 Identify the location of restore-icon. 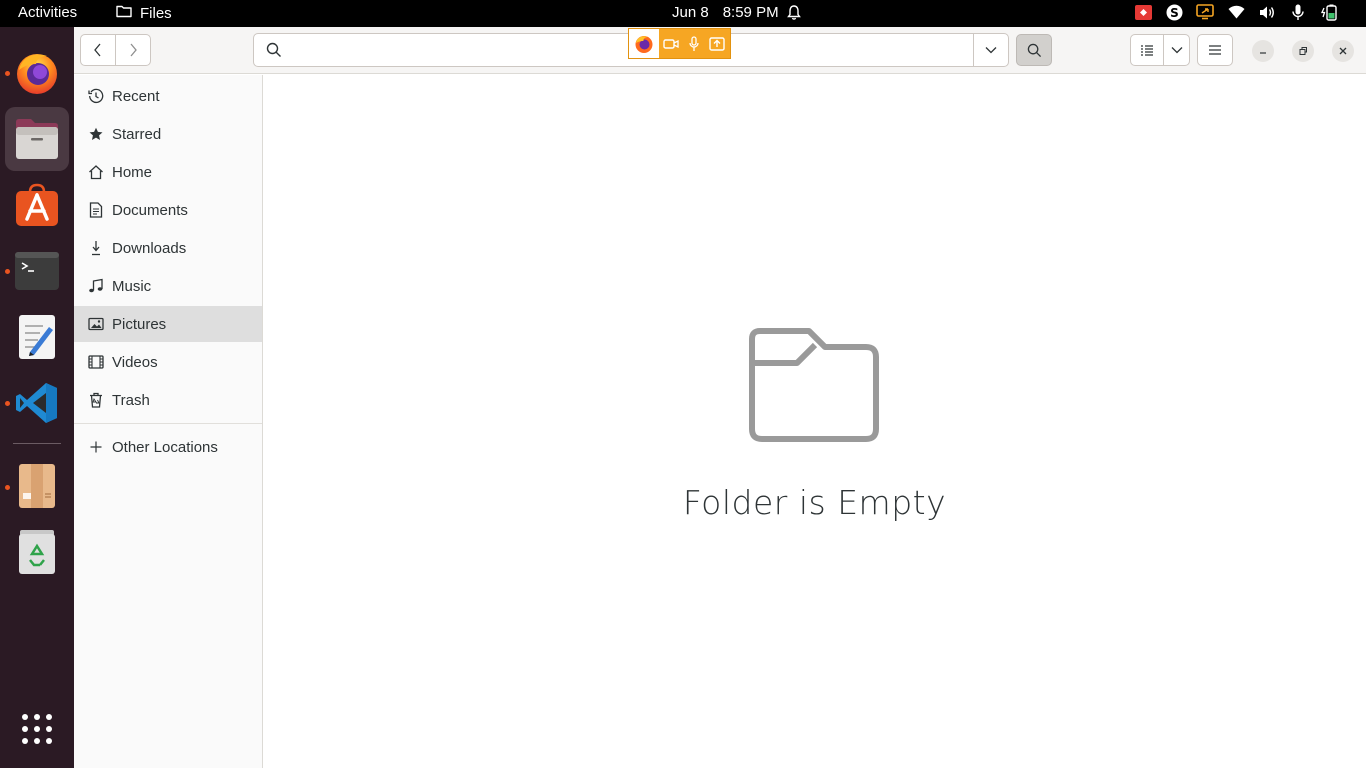
(1303, 51).